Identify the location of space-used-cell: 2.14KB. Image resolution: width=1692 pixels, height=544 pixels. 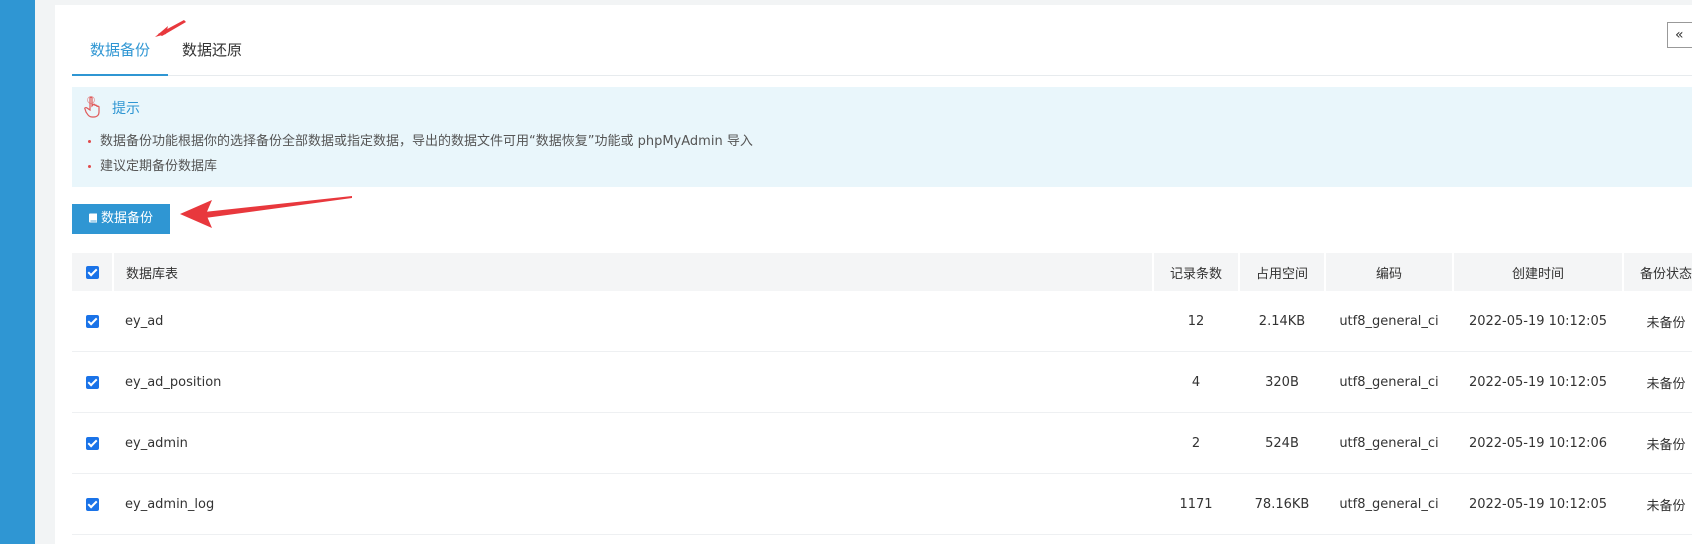
(1282, 321).